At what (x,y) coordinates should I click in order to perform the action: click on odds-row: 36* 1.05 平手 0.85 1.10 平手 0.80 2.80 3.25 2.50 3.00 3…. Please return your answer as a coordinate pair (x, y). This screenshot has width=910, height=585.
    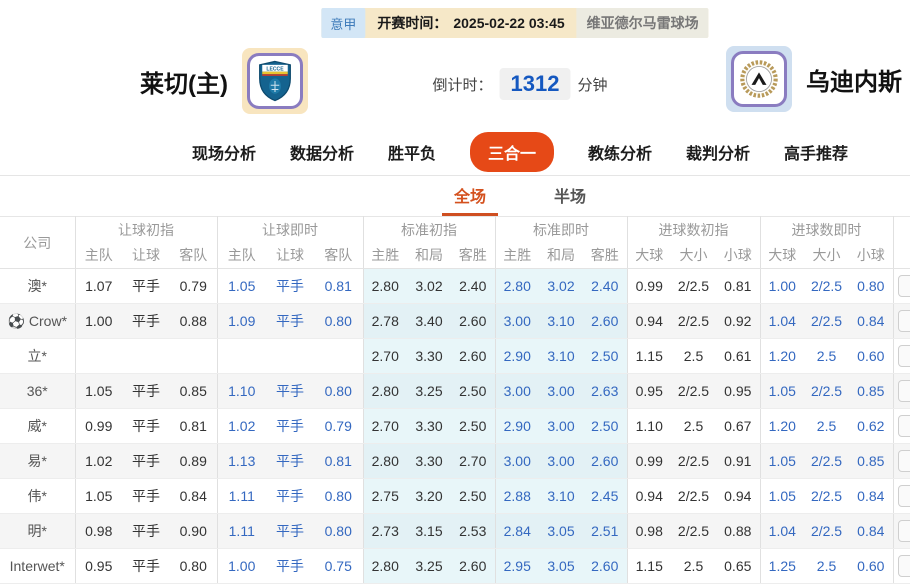
    Looking at the image, I should click on (455, 391).